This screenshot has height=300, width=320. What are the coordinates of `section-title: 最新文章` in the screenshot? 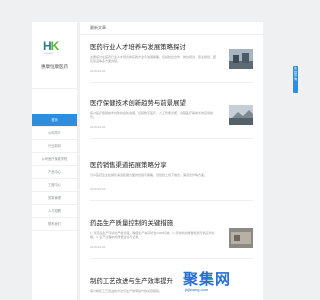 It's located at (171, 28).